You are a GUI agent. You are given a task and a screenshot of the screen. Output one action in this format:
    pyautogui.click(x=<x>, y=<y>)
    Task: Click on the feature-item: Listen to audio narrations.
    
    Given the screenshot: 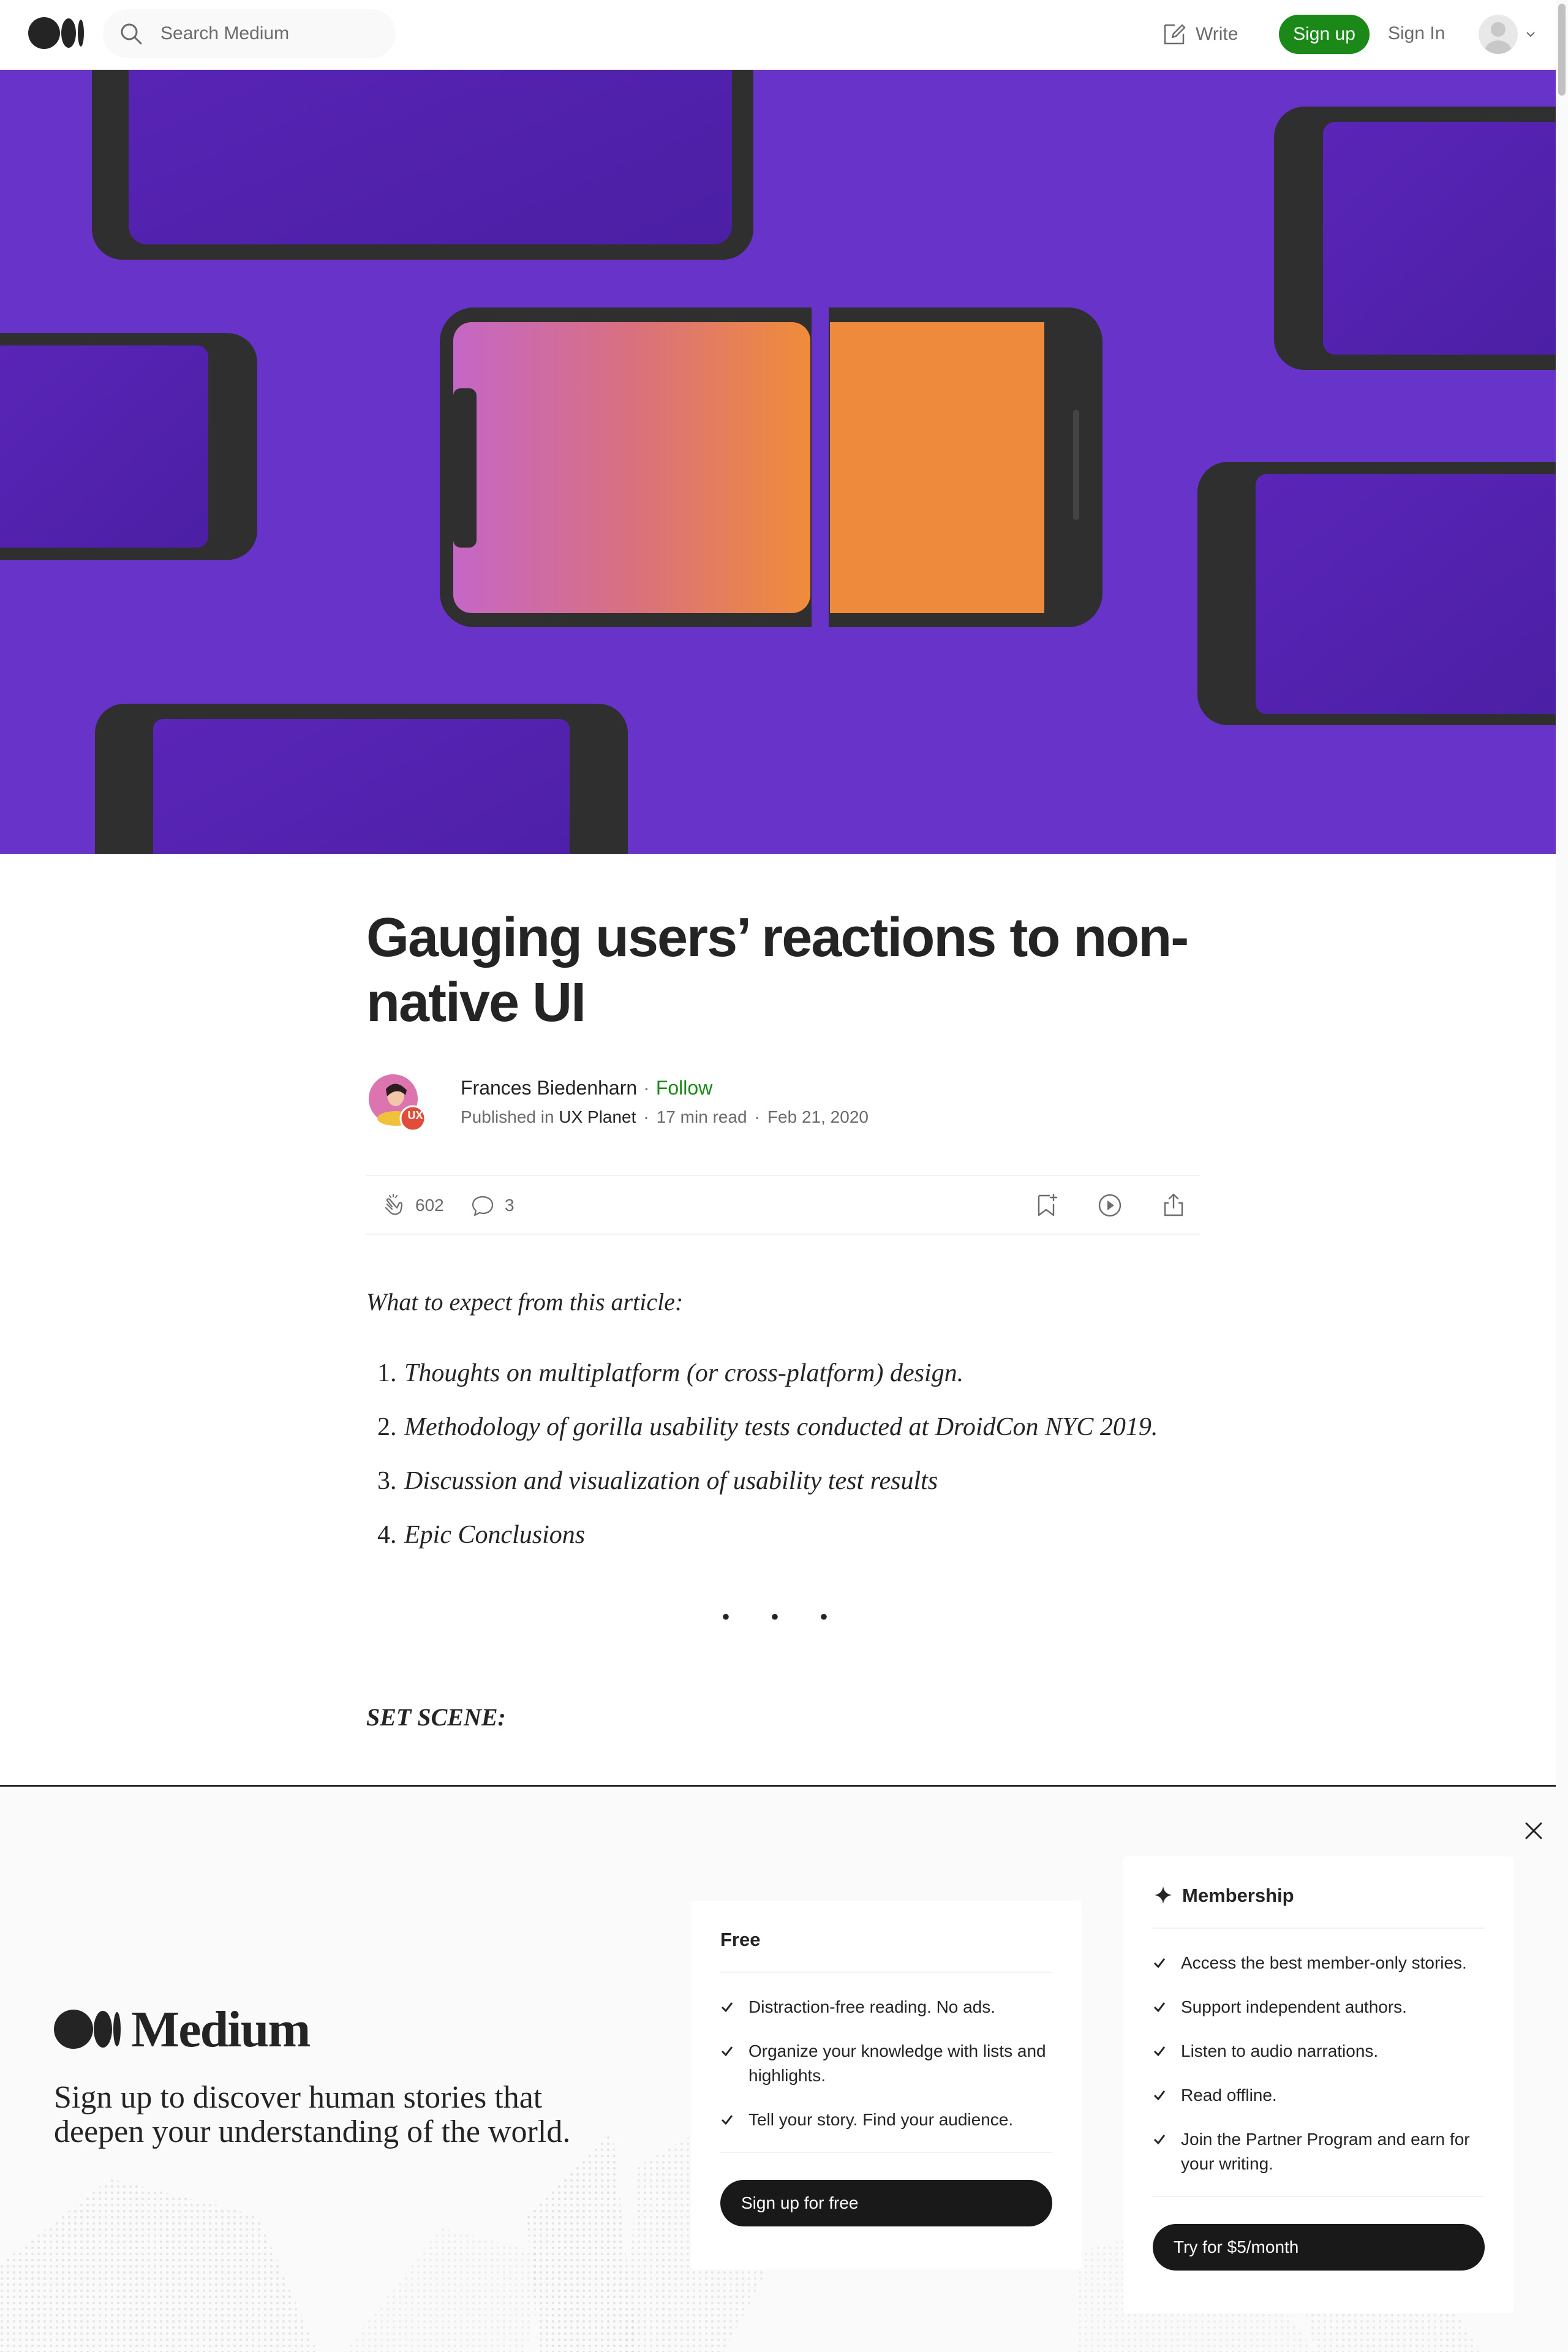 What is the action you would take?
    pyautogui.click(x=1322, y=2052)
    